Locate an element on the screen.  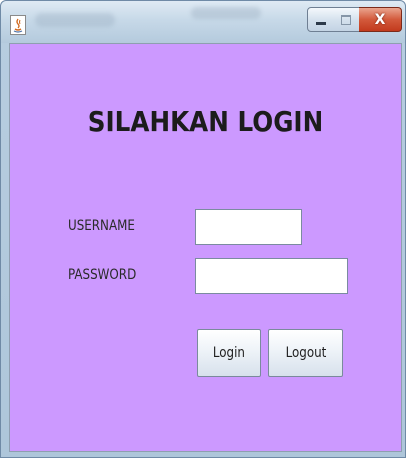
maximize-button is located at coordinates (346, 19).